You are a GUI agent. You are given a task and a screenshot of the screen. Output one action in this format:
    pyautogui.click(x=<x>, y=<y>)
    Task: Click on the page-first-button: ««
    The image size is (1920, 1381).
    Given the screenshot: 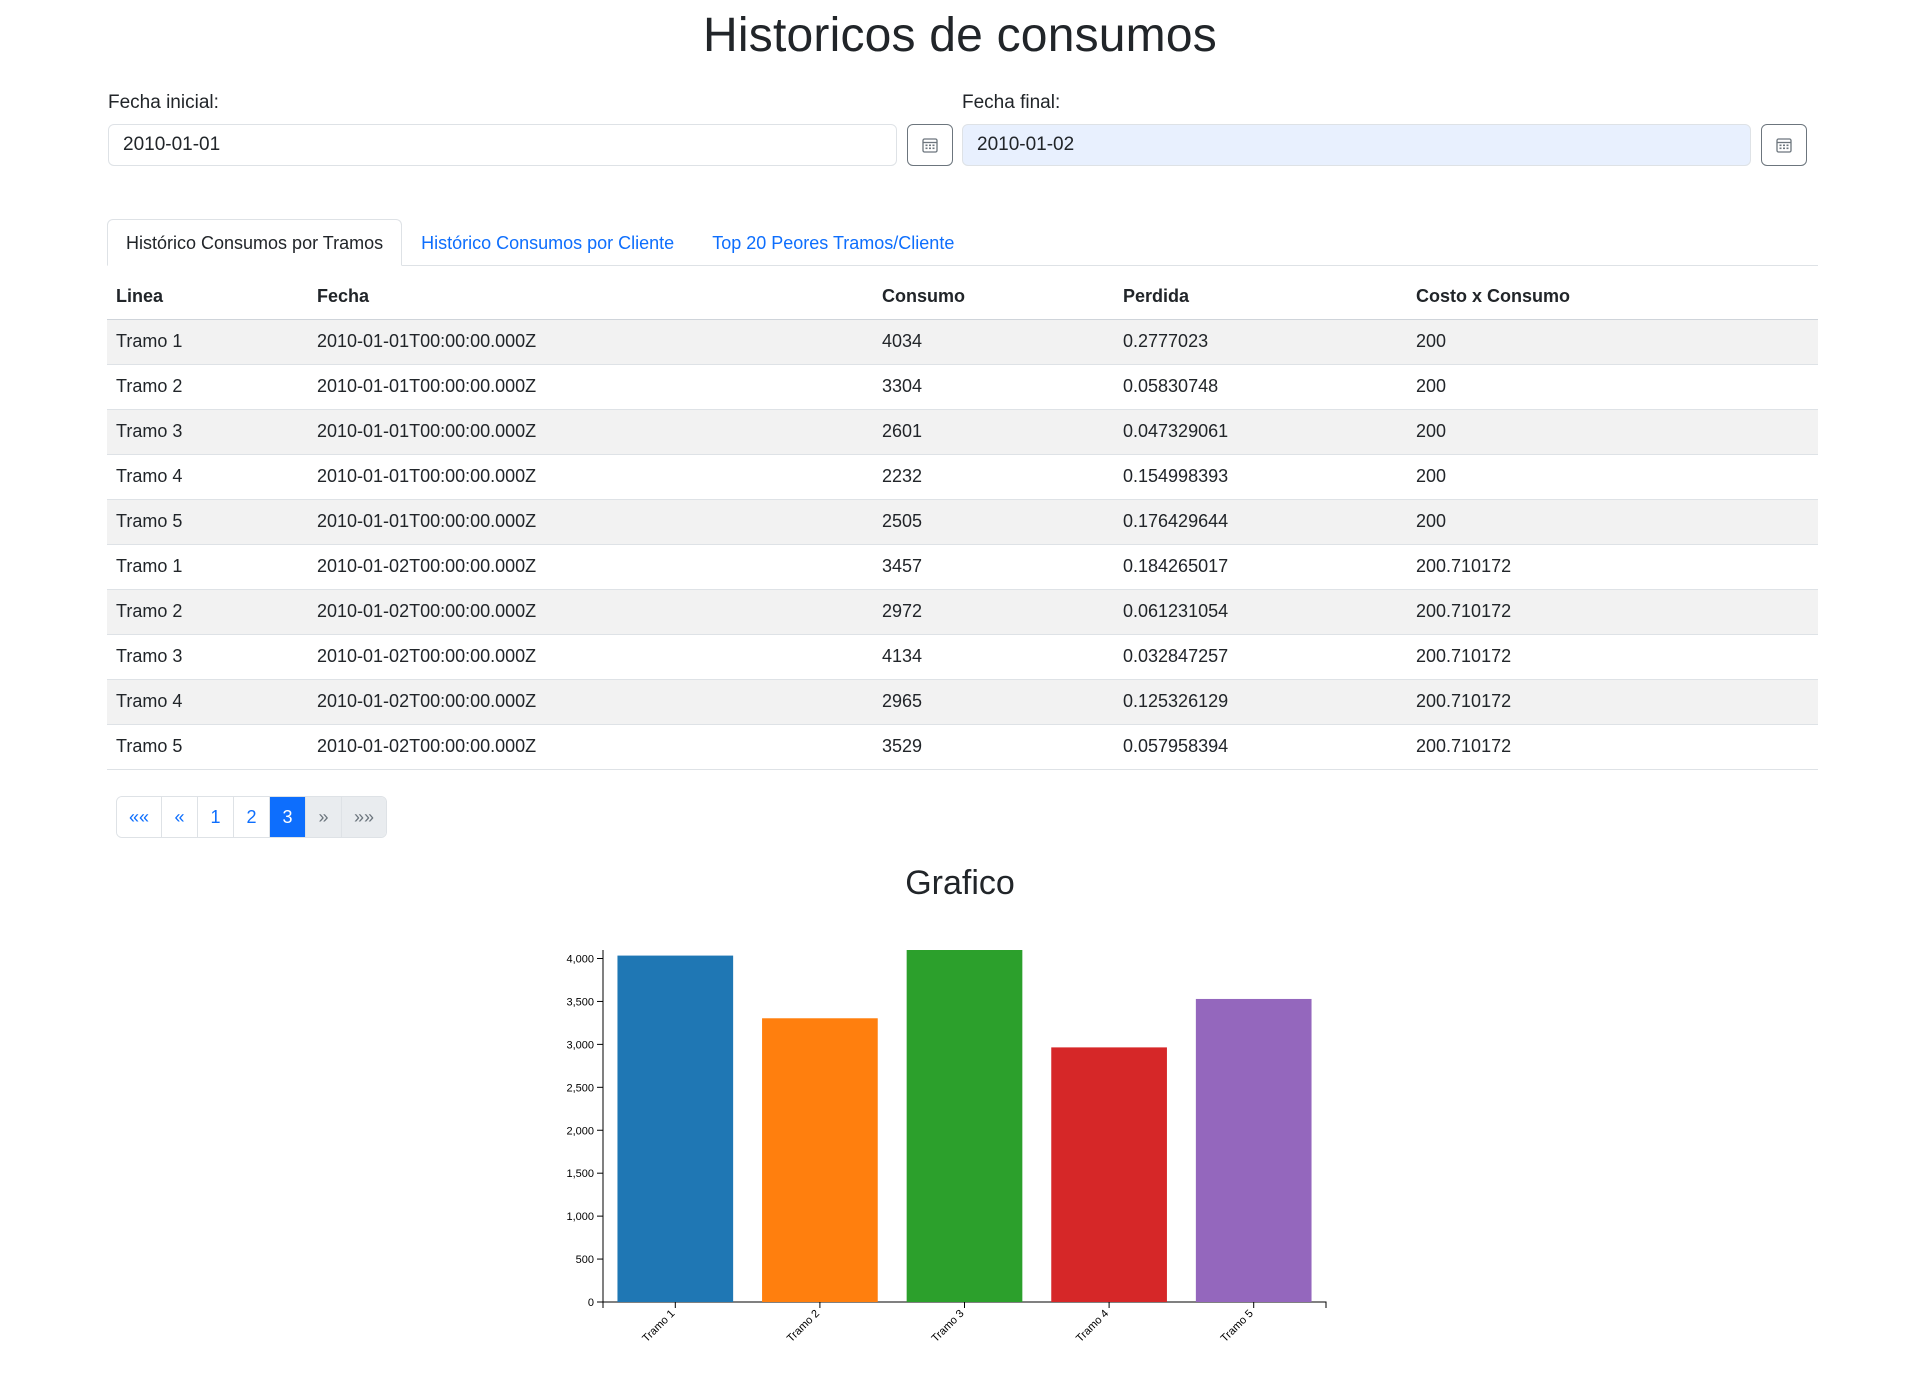 What is the action you would take?
    pyautogui.click(x=140, y=817)
    